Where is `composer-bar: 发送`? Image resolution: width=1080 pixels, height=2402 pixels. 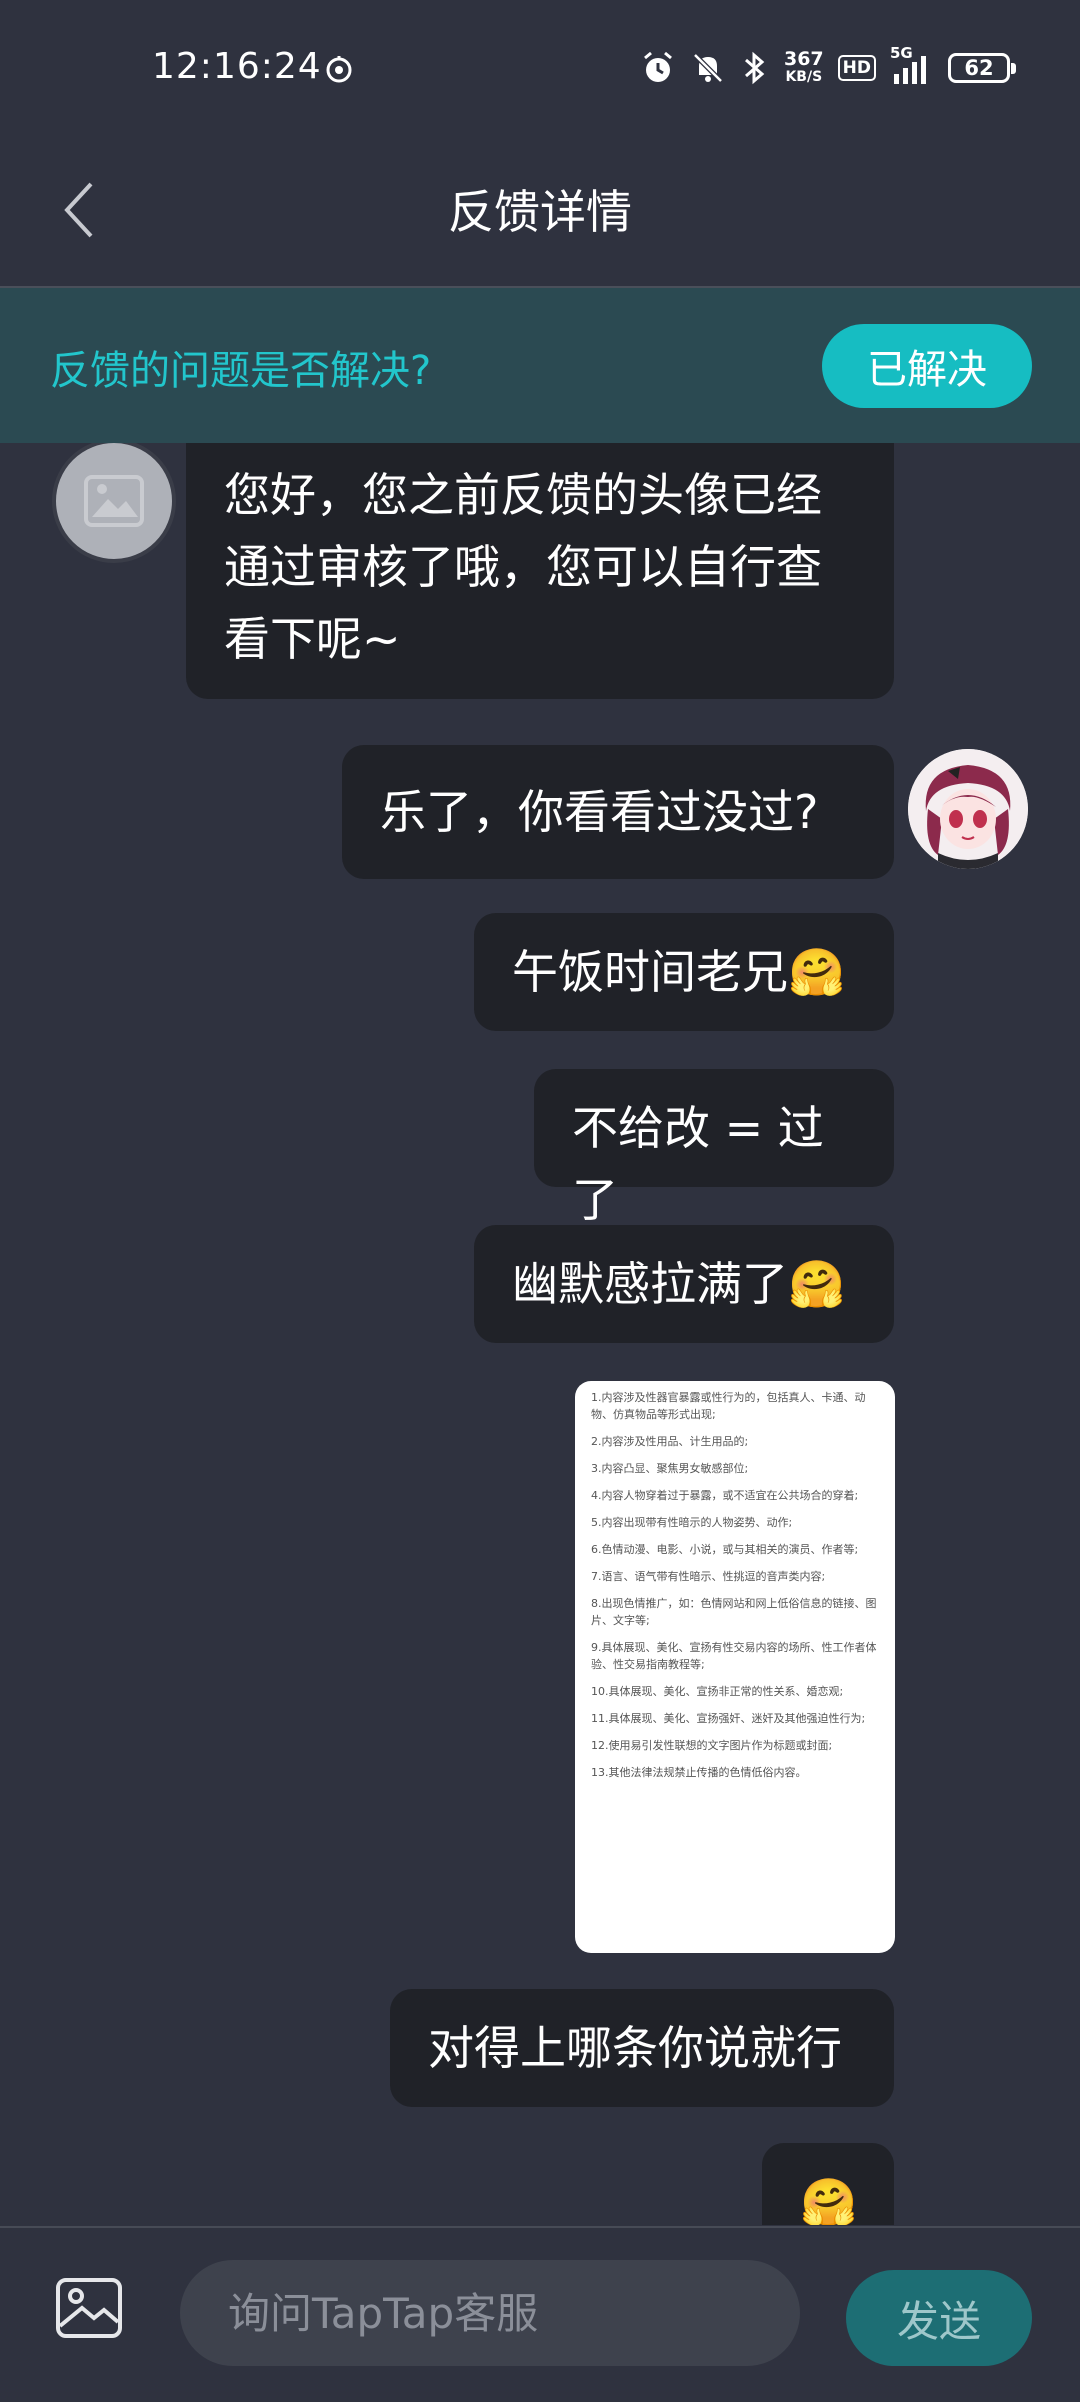 composer-bar: 发送 is located at coordinates (540, 2314).